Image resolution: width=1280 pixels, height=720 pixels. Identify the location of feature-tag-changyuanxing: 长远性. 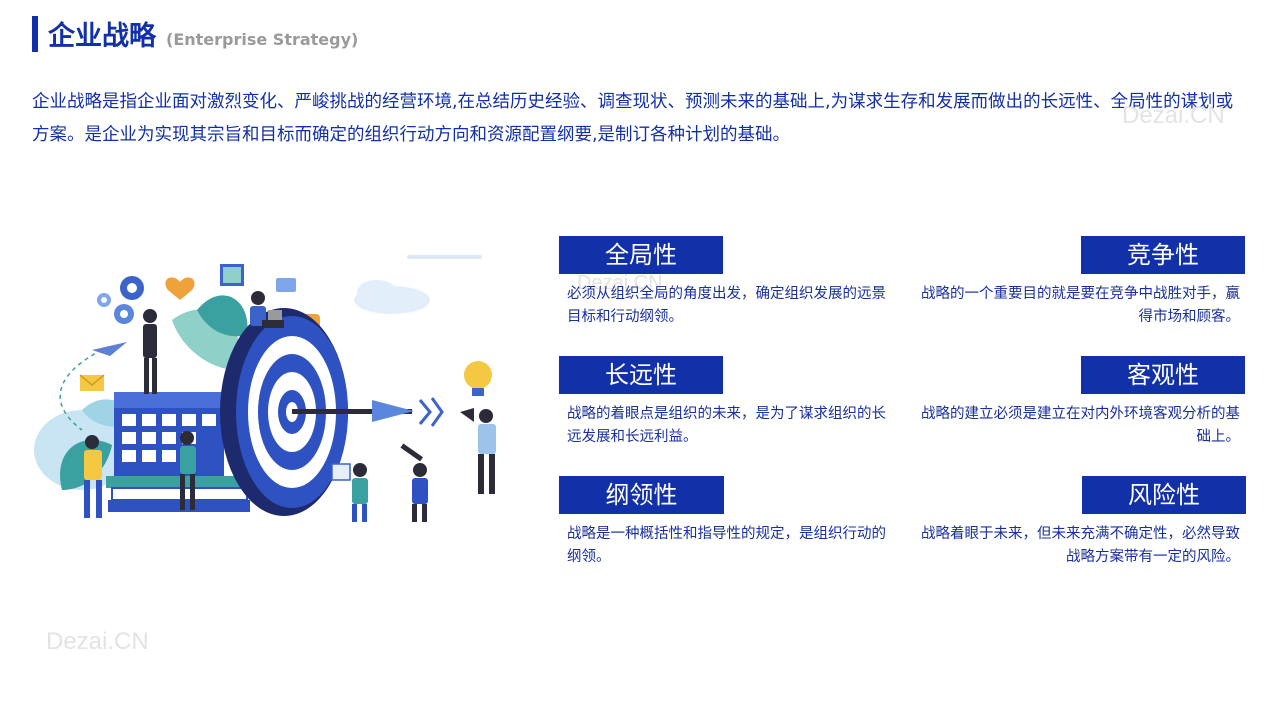
(641, 375).